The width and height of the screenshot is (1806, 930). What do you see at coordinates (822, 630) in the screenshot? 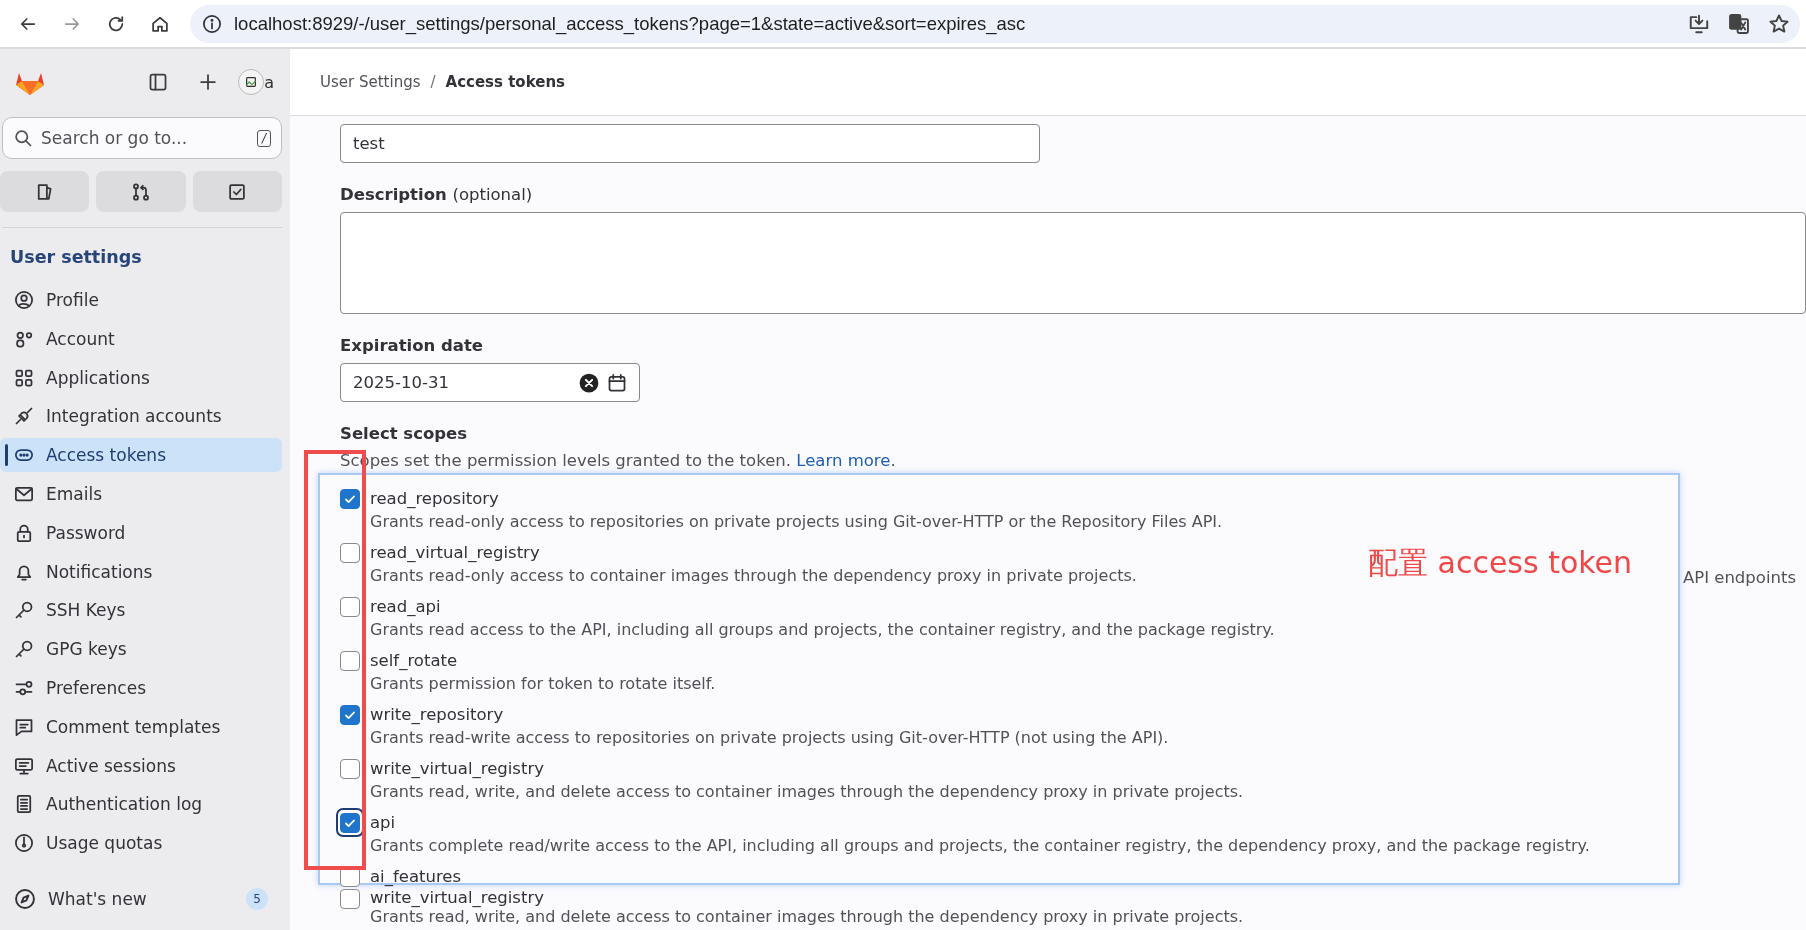
I see `scope-description: Grants read access to the API, including all groups and projects, the container registry, and the package registry.` at bounding box center [822, 630].